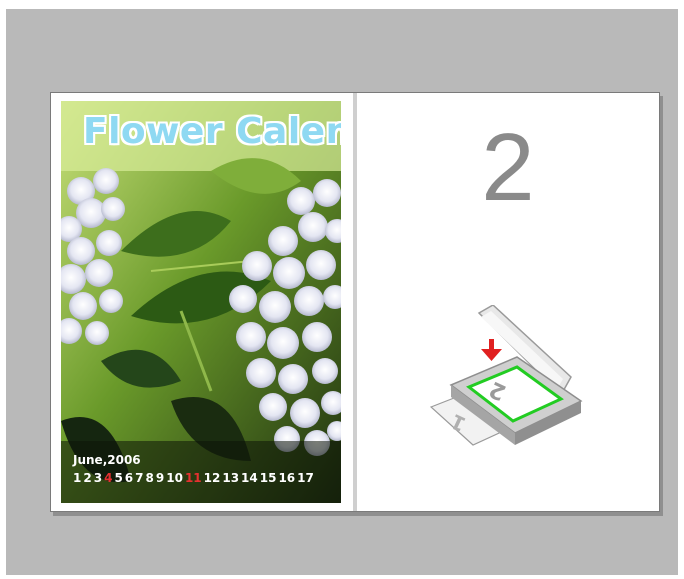  I want to click on calendar-day: 9, so click(160, 478).